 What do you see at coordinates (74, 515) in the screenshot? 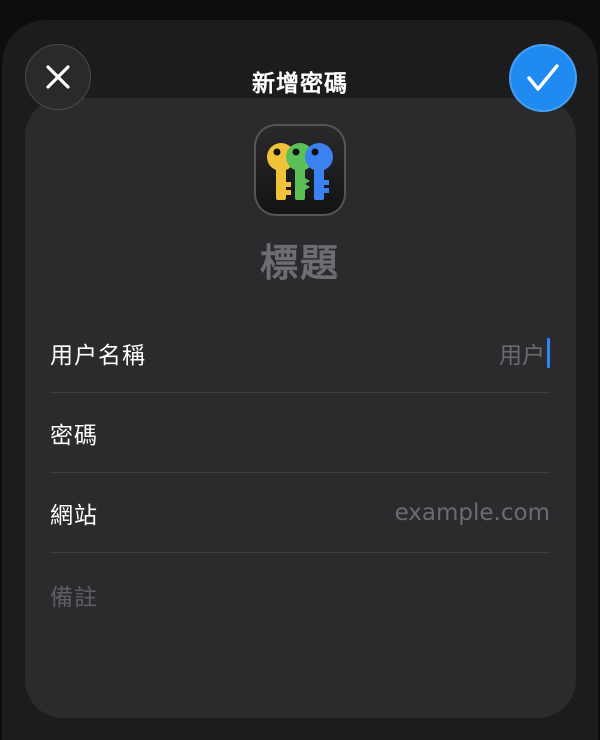
I see `website-label: 網站` at bounding box center [74, 515].